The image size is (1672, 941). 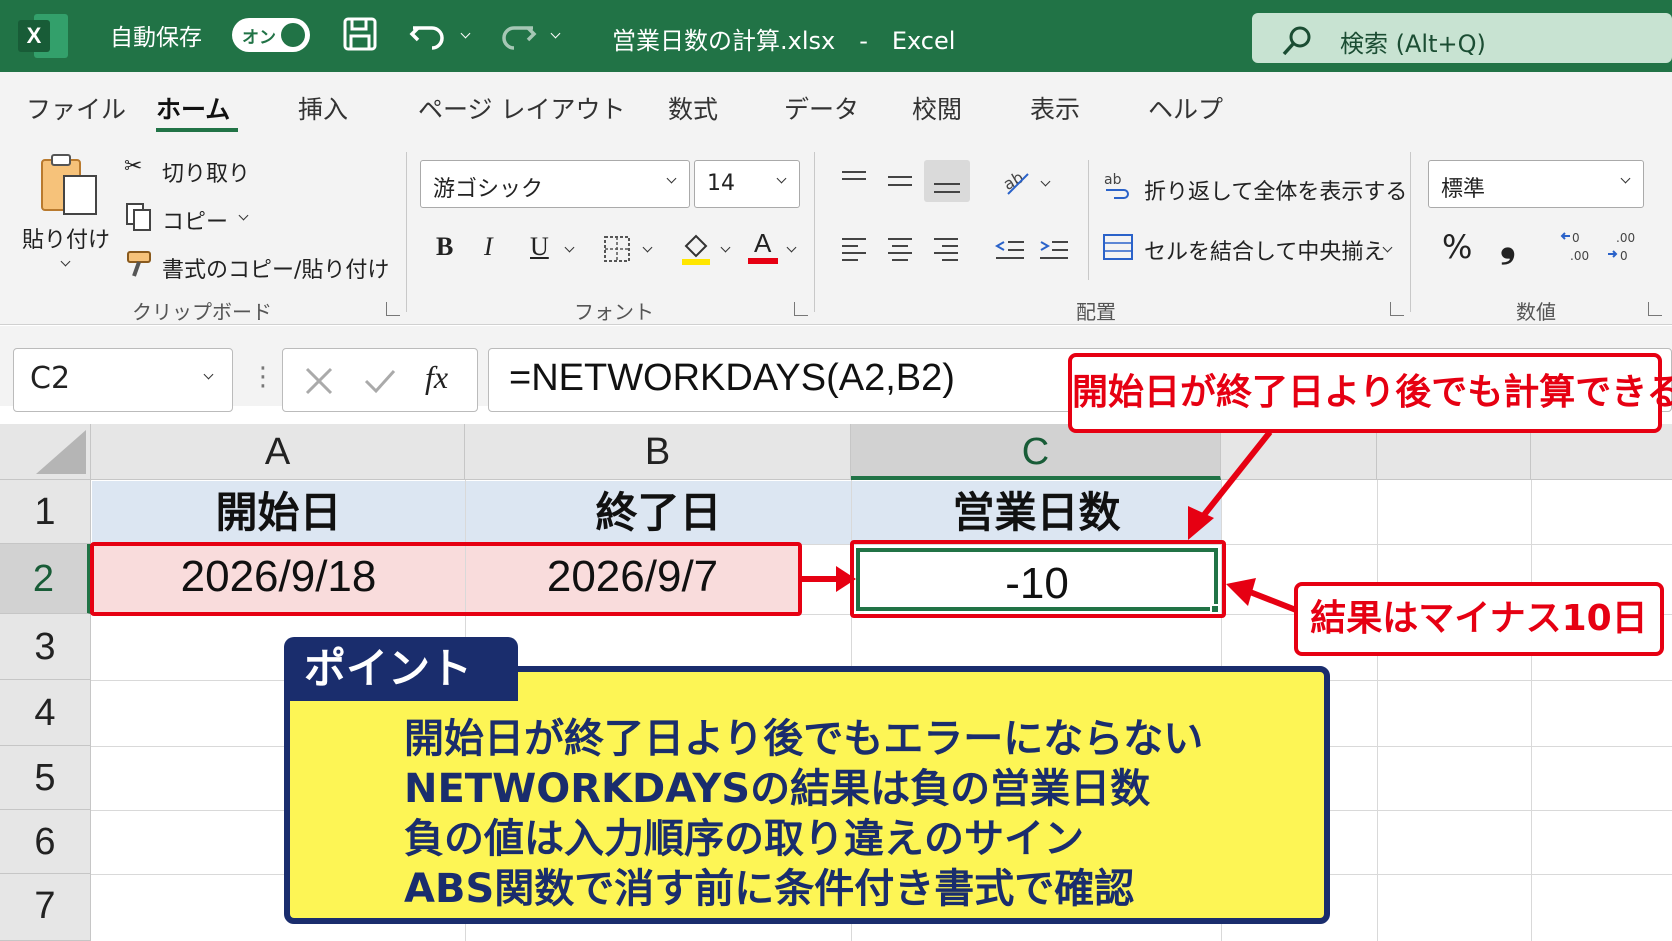 I want to click on callout-top: 開始日が終了日より後でも計算できる, so click(x=1370, y=393).